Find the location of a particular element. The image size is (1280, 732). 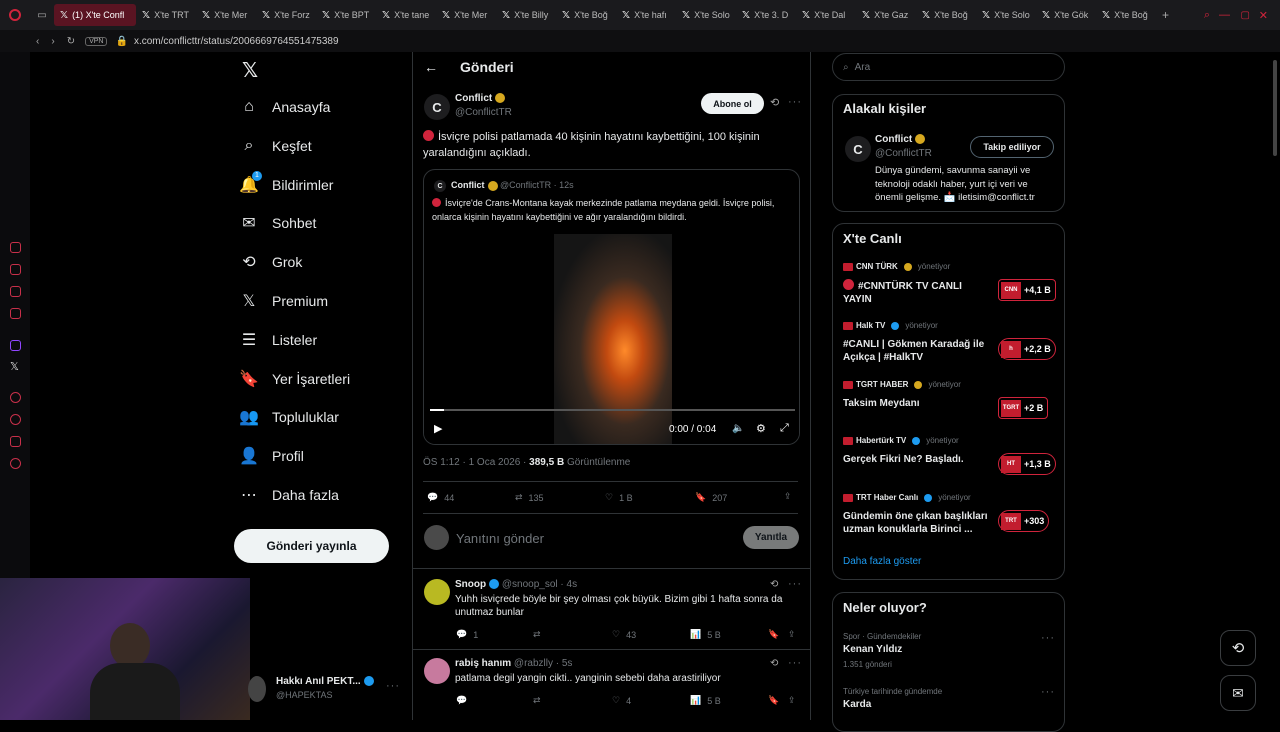

repost-icon: ⇄ is located at coordinates (537, 634).